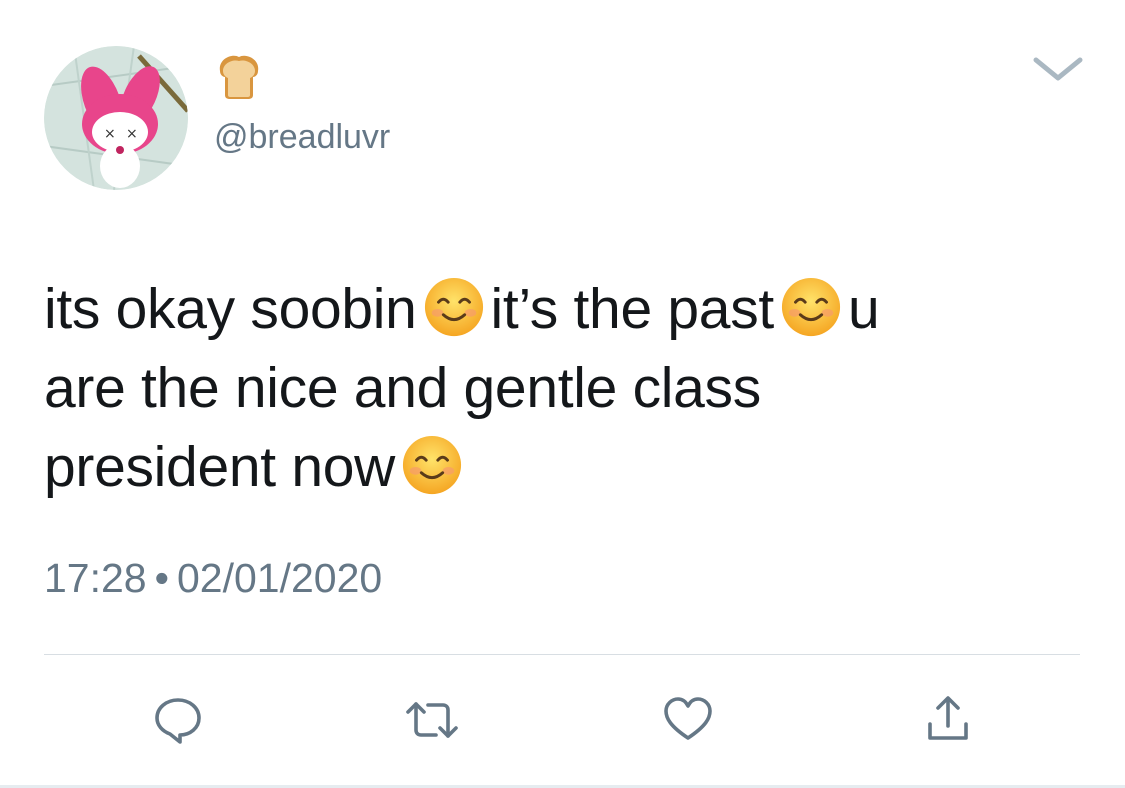  I want to click on tweet-text-segment: president now, so click(219, 467).